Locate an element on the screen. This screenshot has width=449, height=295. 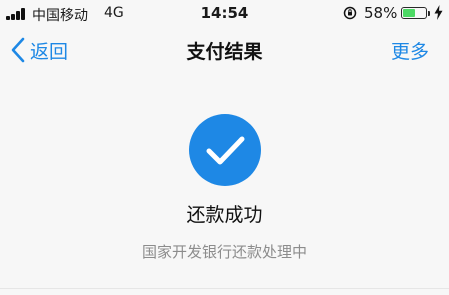
checkmark-icon is located at coordinates (225, 150).